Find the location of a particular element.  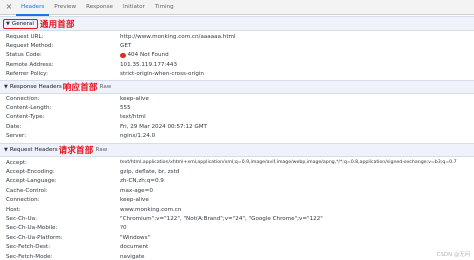

general-annotation: 通用首部 is located at coordinates (57, 24).